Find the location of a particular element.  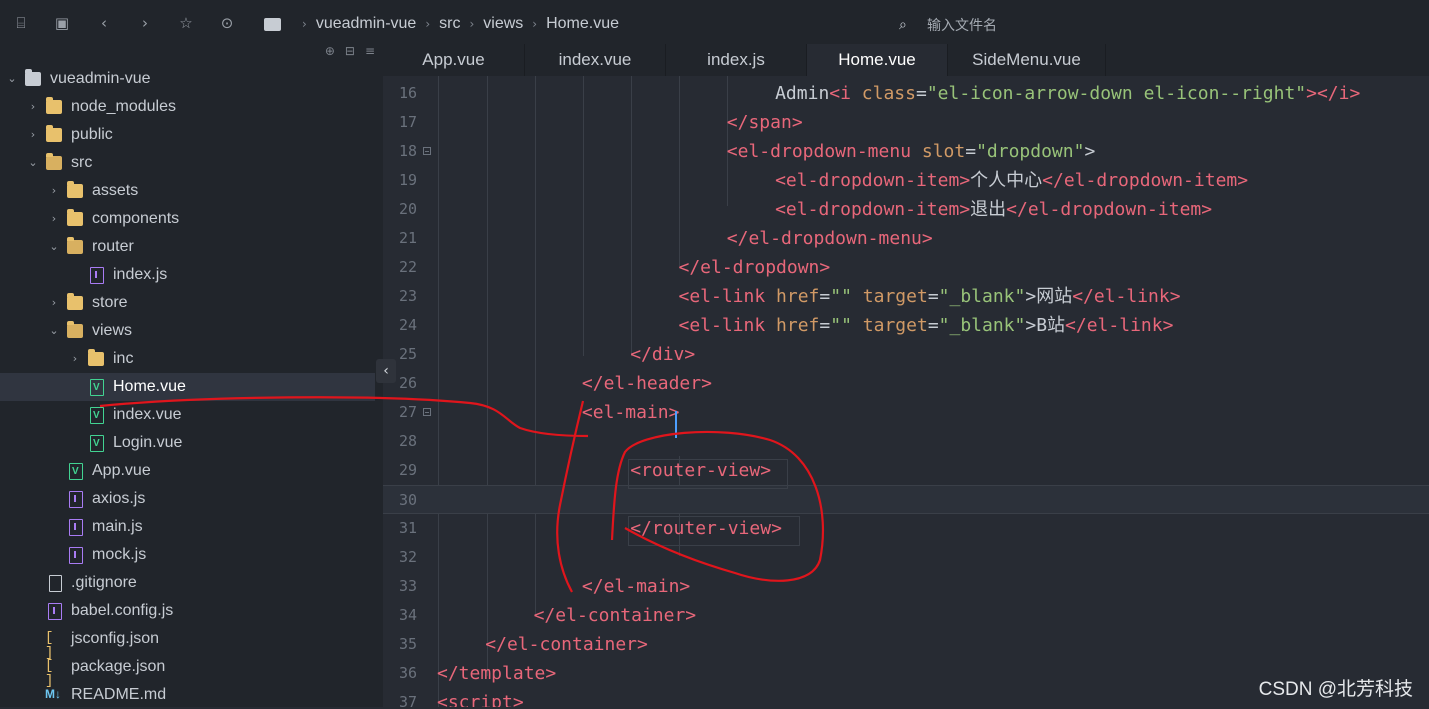

code-token: 退出 is located at coordinates (988, 209).